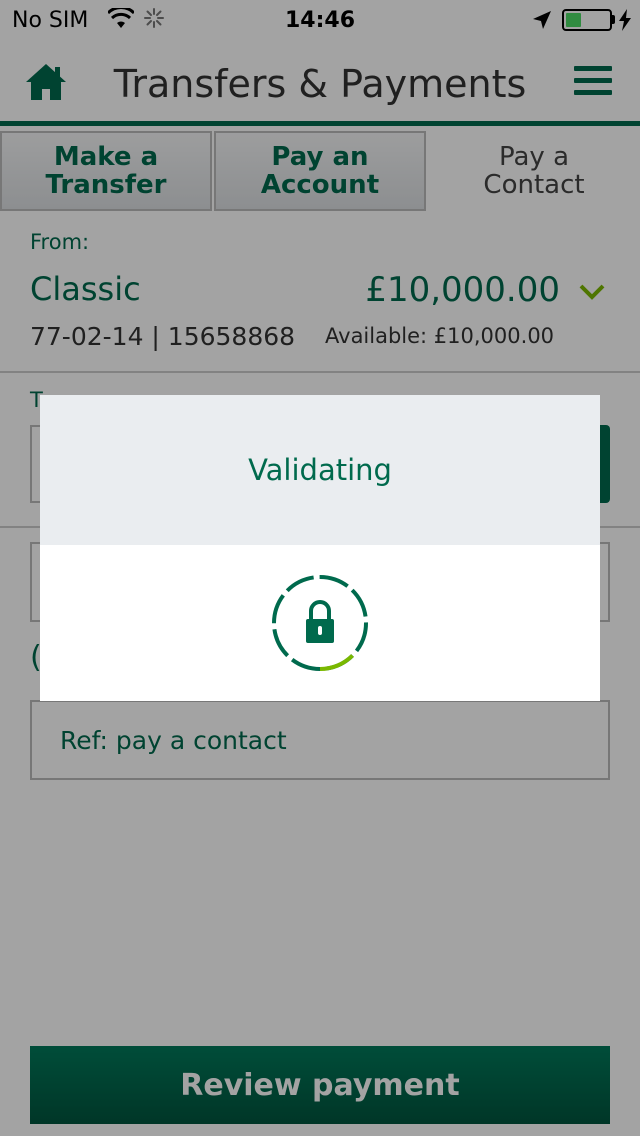 This screenshot has width=640, height=1136. What do you see at coordinates (320, 623) in the screenshot?
I see `lock-spinner-icon` at bounding box center [320, 623].